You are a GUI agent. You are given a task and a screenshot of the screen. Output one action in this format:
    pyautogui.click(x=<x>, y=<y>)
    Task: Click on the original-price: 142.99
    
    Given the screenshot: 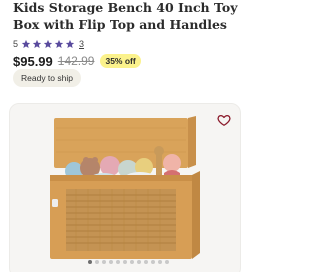 What is the action you would take?
    pyautogui.click(x=76, y=61)
    